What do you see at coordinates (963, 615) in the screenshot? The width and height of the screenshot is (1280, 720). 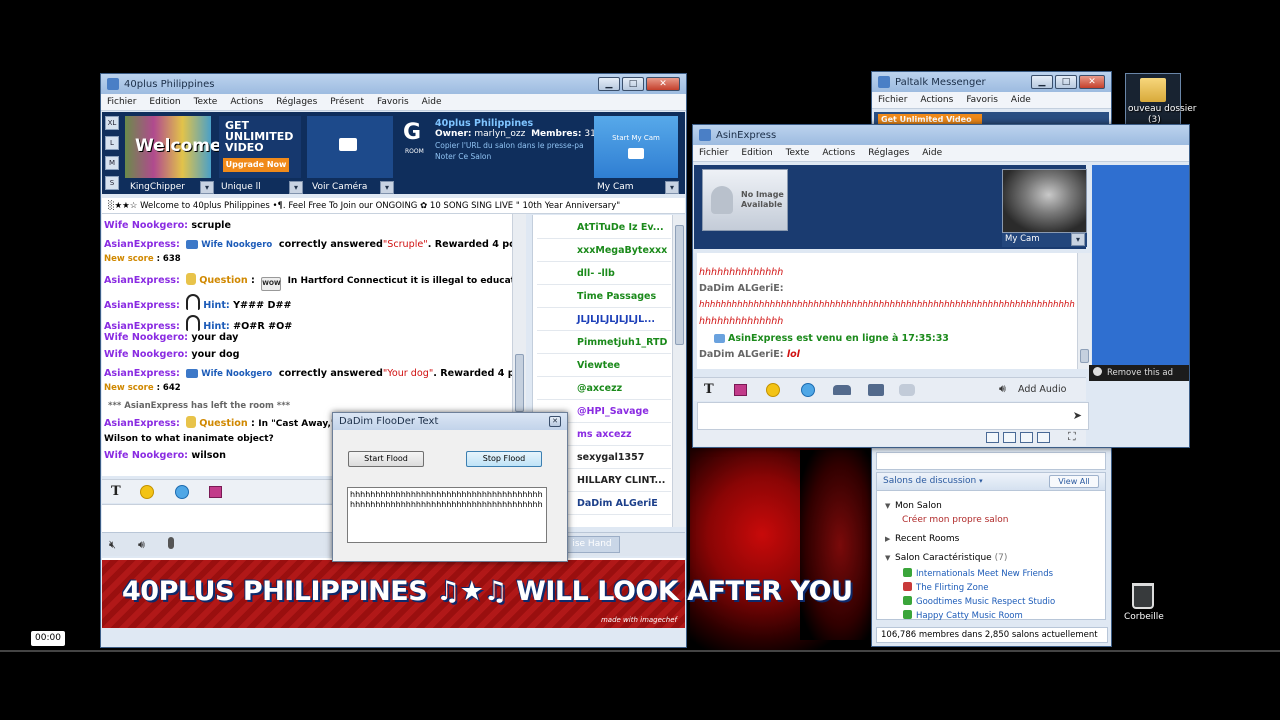 I see `room-list-item: Happy Catty Music Room` at bounding box center [963, 615].